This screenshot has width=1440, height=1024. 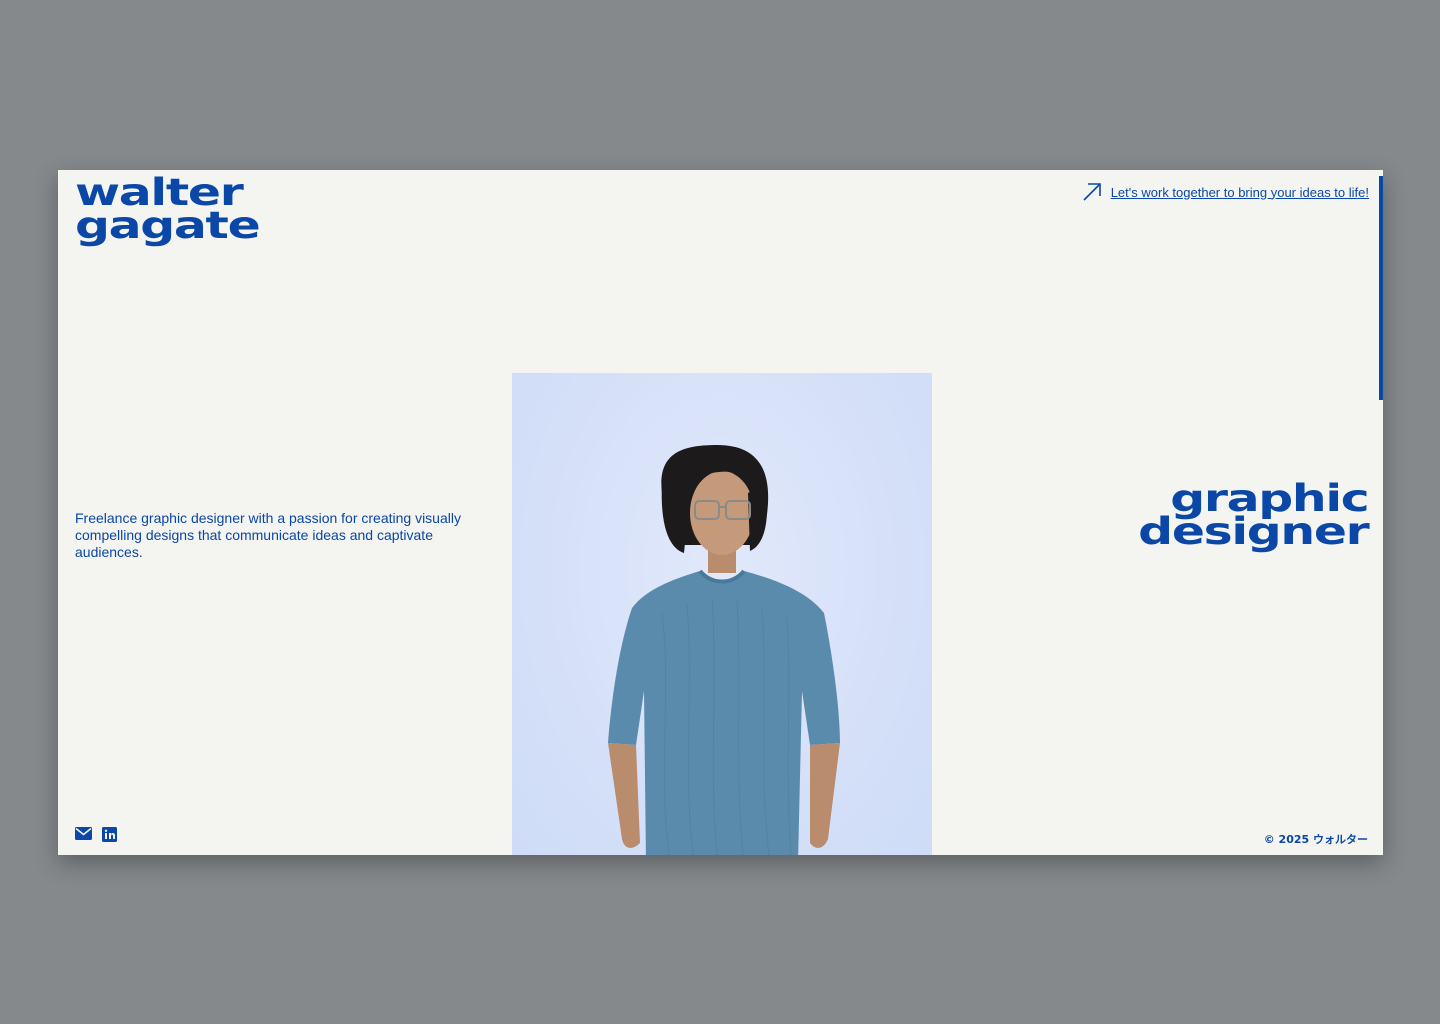 I want to click on scrollbar-thumb, so click(x=1381, y=288).